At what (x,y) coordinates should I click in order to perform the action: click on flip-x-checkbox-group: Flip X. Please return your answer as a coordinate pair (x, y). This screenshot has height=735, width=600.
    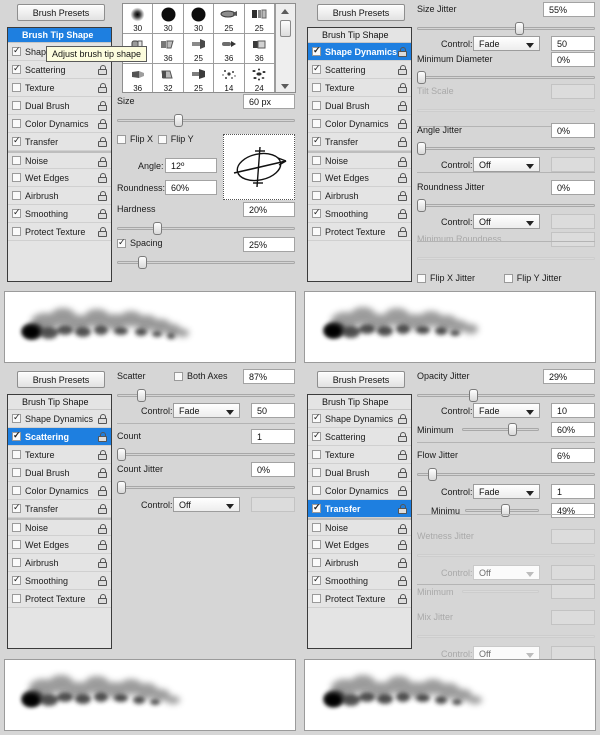
    Looking at the image, I should click on (135, 139).